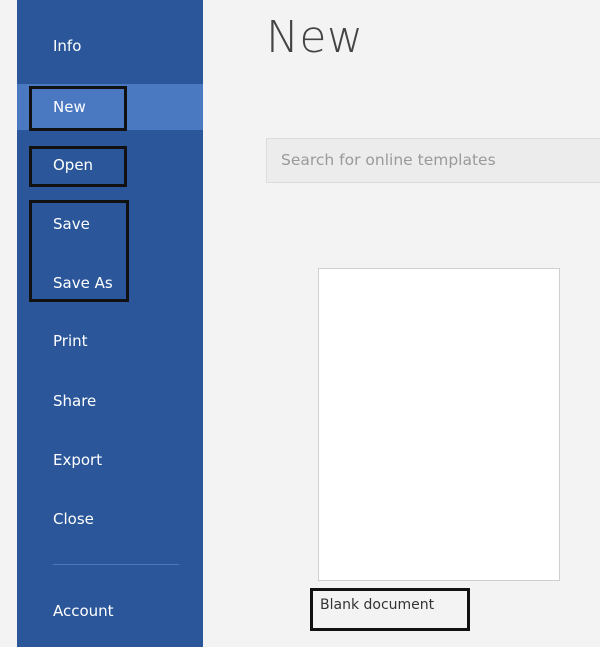 The image size is (600, 647). What do you see at coordinates (110, 165) in the screenshot?
I see `sidebar-item-open: Open` at bounding box center [110, 165].